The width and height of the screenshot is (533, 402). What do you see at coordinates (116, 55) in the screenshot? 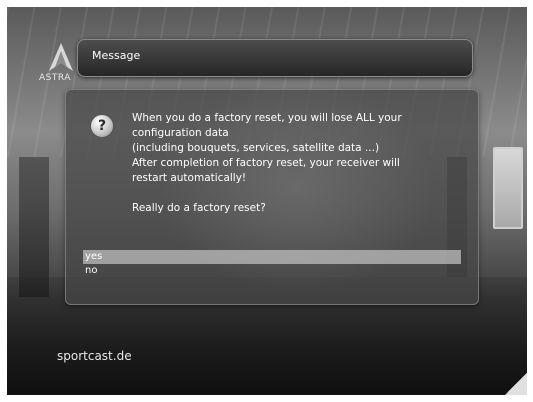
I see `message-title: Message` at bounding box center [116, 55].